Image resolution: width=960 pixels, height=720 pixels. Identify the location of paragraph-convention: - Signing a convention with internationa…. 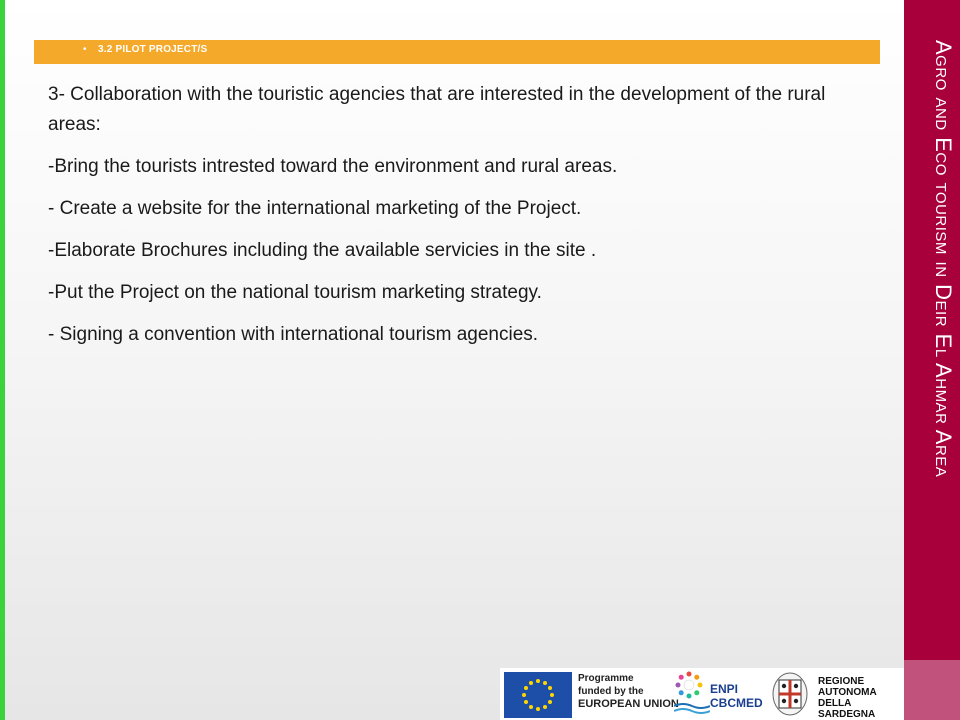
(293, 334).